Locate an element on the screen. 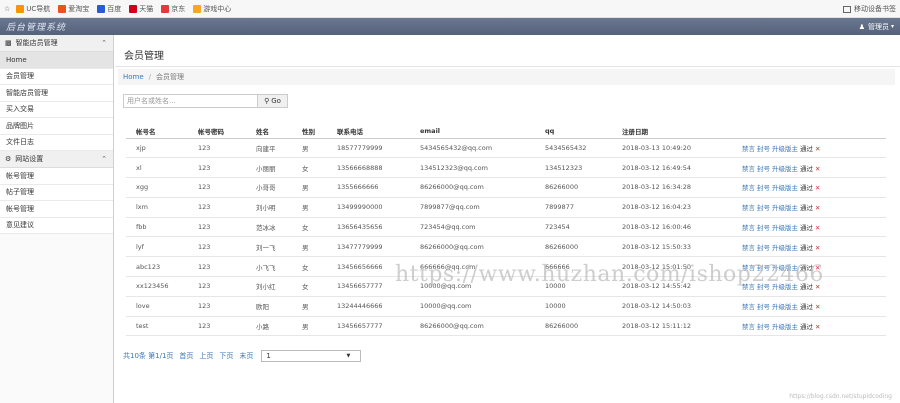  sidebar-item-logs: 文件日志 is located at coordinates (56, 142).